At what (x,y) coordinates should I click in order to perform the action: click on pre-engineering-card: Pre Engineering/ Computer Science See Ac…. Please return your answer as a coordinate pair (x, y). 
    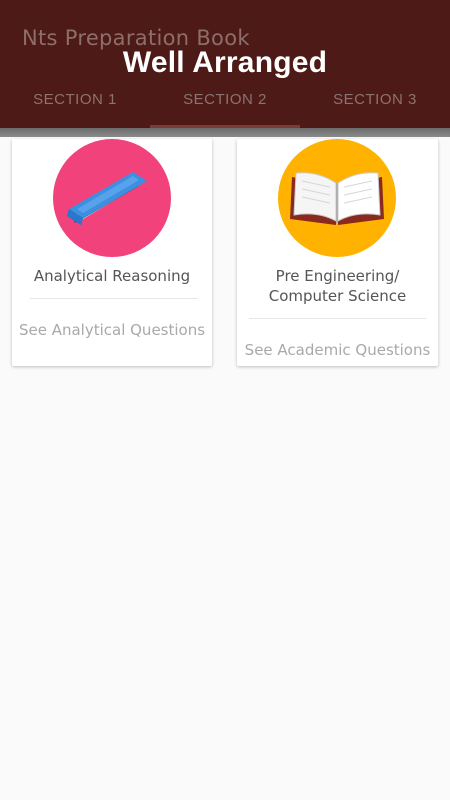
    Looking at the image, I should click on (337, 252).